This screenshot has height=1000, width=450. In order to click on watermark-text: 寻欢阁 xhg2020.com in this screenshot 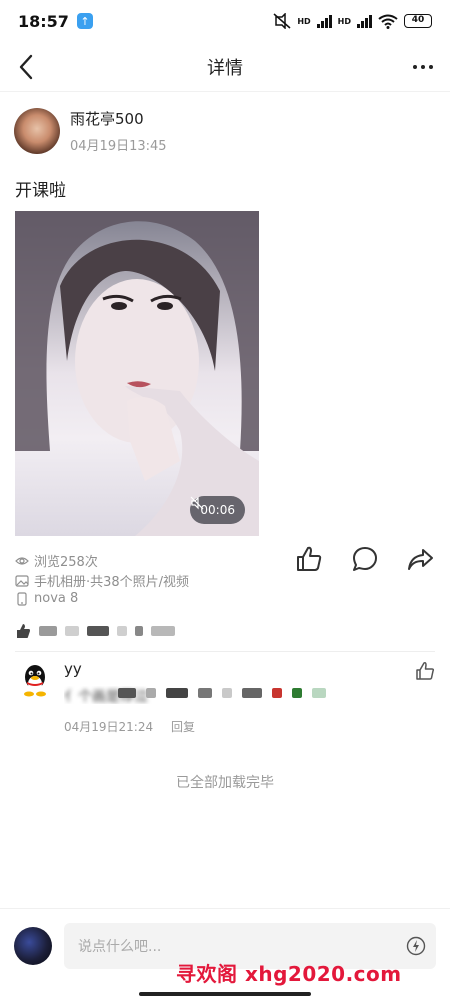, I will do `click(289, 974)`.